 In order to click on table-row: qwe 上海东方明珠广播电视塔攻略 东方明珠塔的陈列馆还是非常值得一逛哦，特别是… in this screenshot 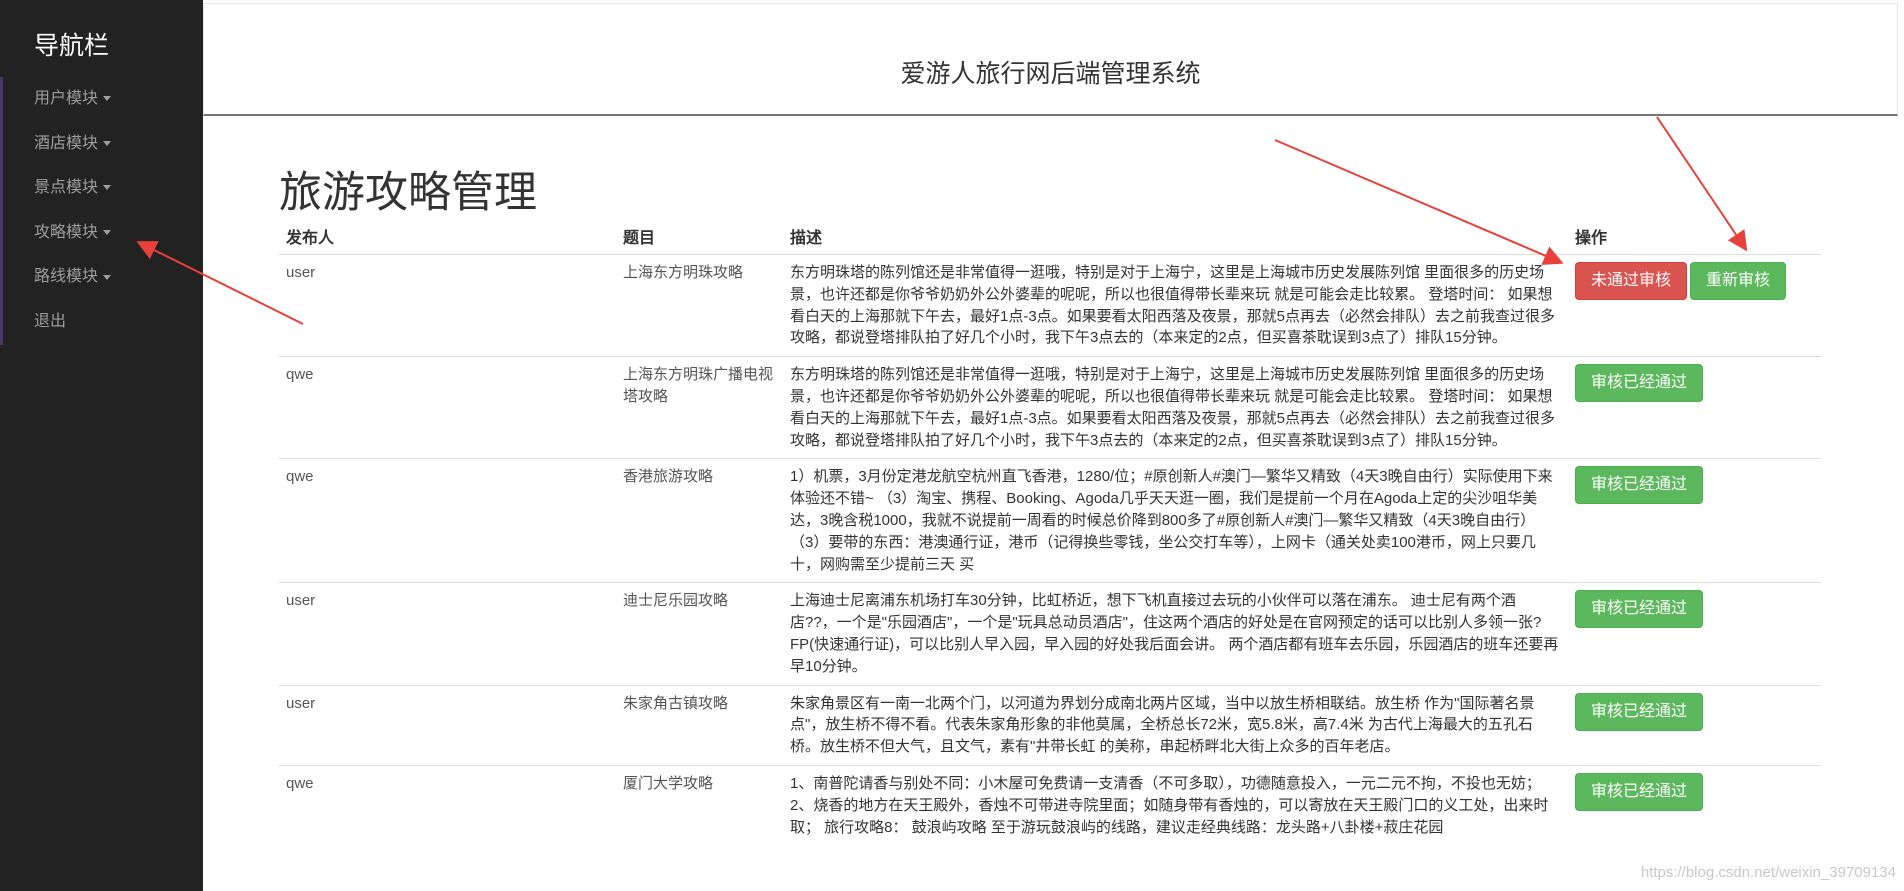, I will do `click(1050, 407)`.